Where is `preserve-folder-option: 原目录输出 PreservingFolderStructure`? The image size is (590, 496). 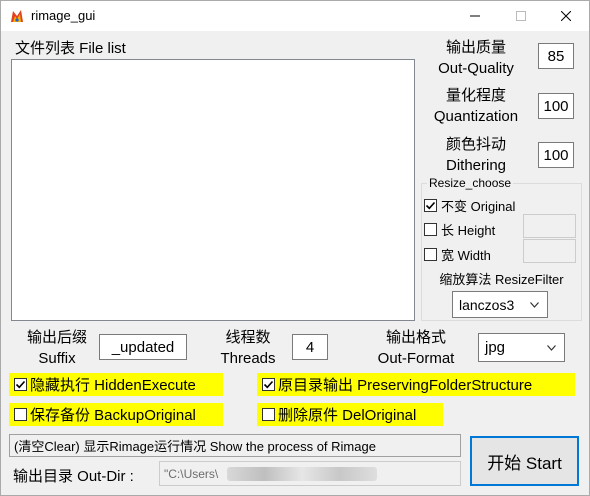
preserve-folder-option: 原目录输出 PreservingFolderStructure is located at coordinates (416, 384).